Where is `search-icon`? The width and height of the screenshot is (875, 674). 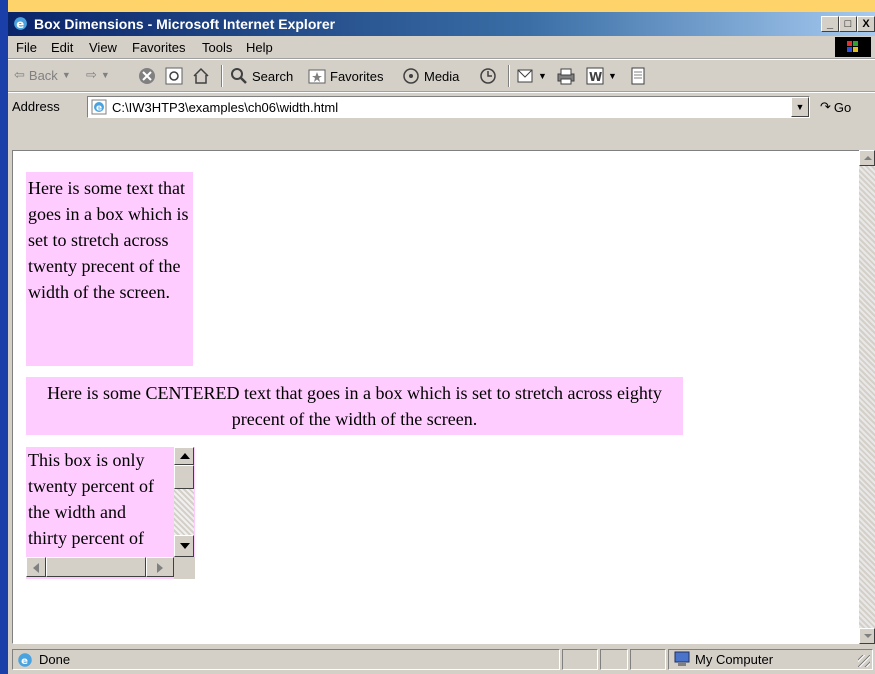 search-icon is located at coordinates (239, 76).